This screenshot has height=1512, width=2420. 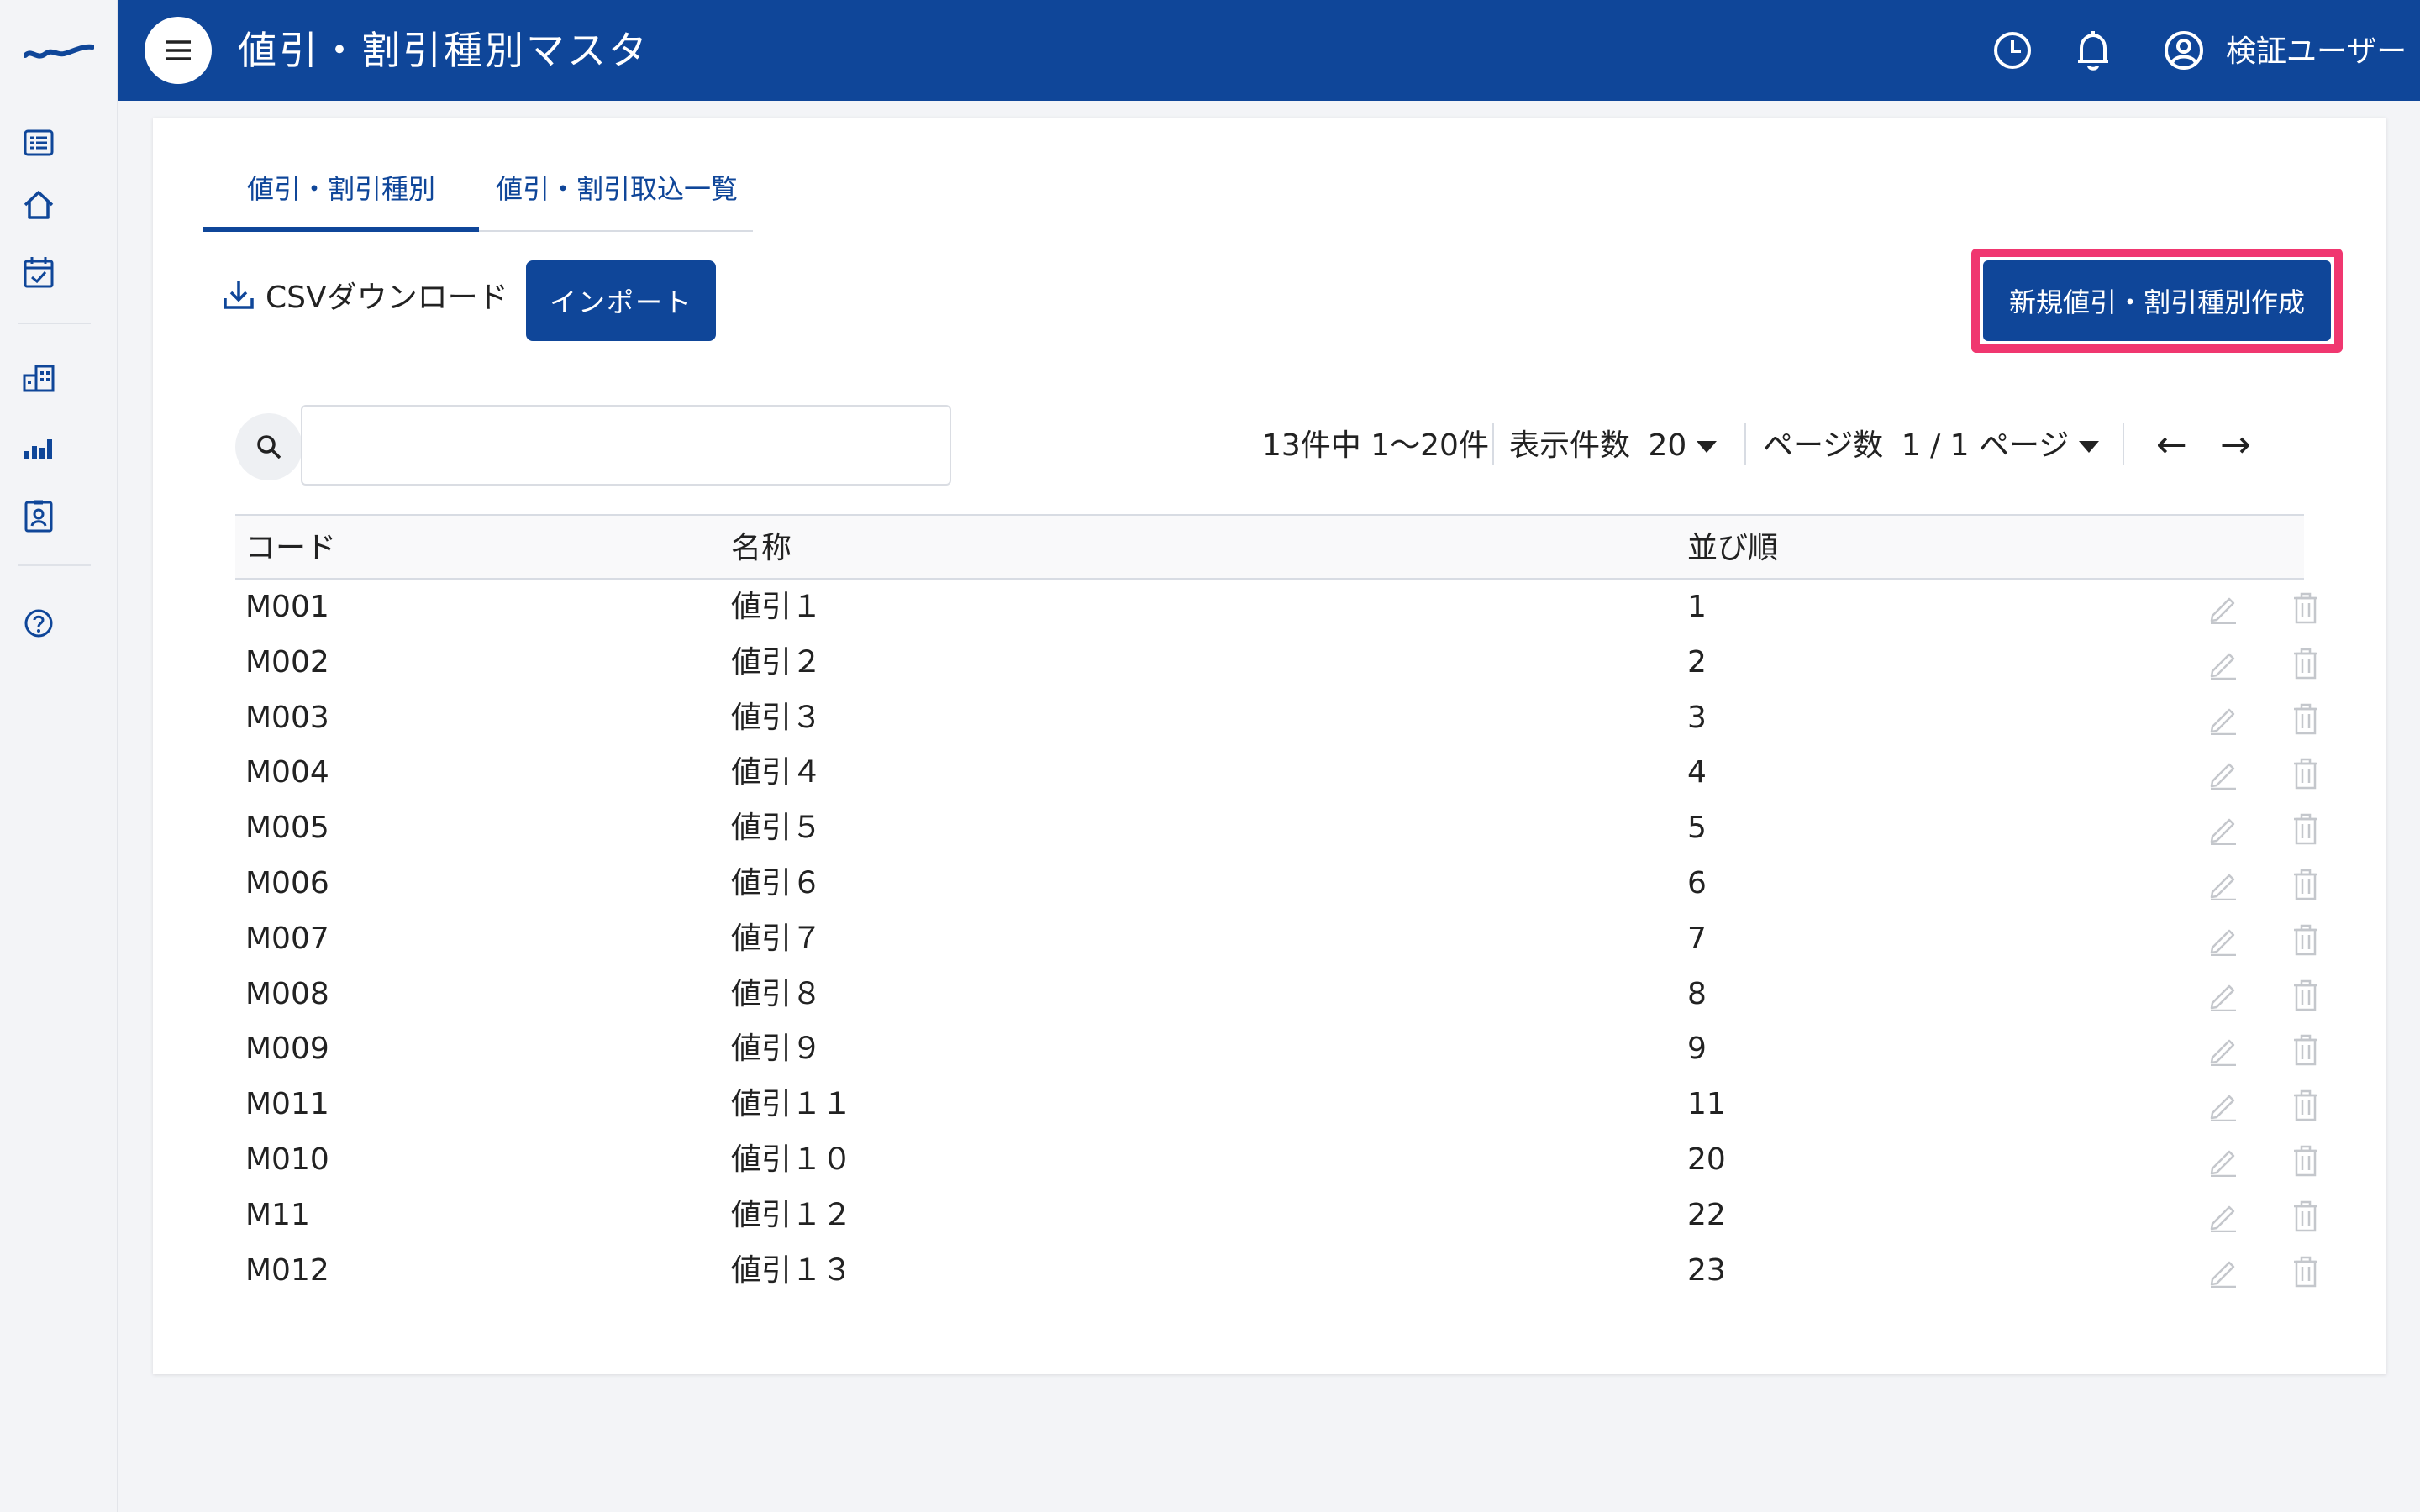 I want to click on user-name: 検証ユーザー, so click(x=2316, y=52).